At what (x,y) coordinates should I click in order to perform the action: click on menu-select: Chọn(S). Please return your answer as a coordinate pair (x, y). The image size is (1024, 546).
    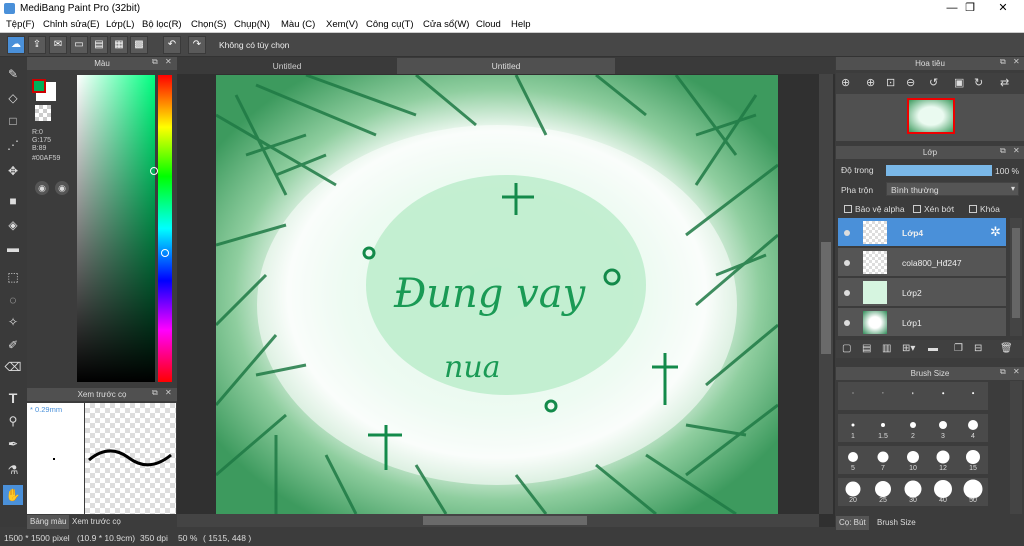
    Looking at the image, I should click on (208, 24).